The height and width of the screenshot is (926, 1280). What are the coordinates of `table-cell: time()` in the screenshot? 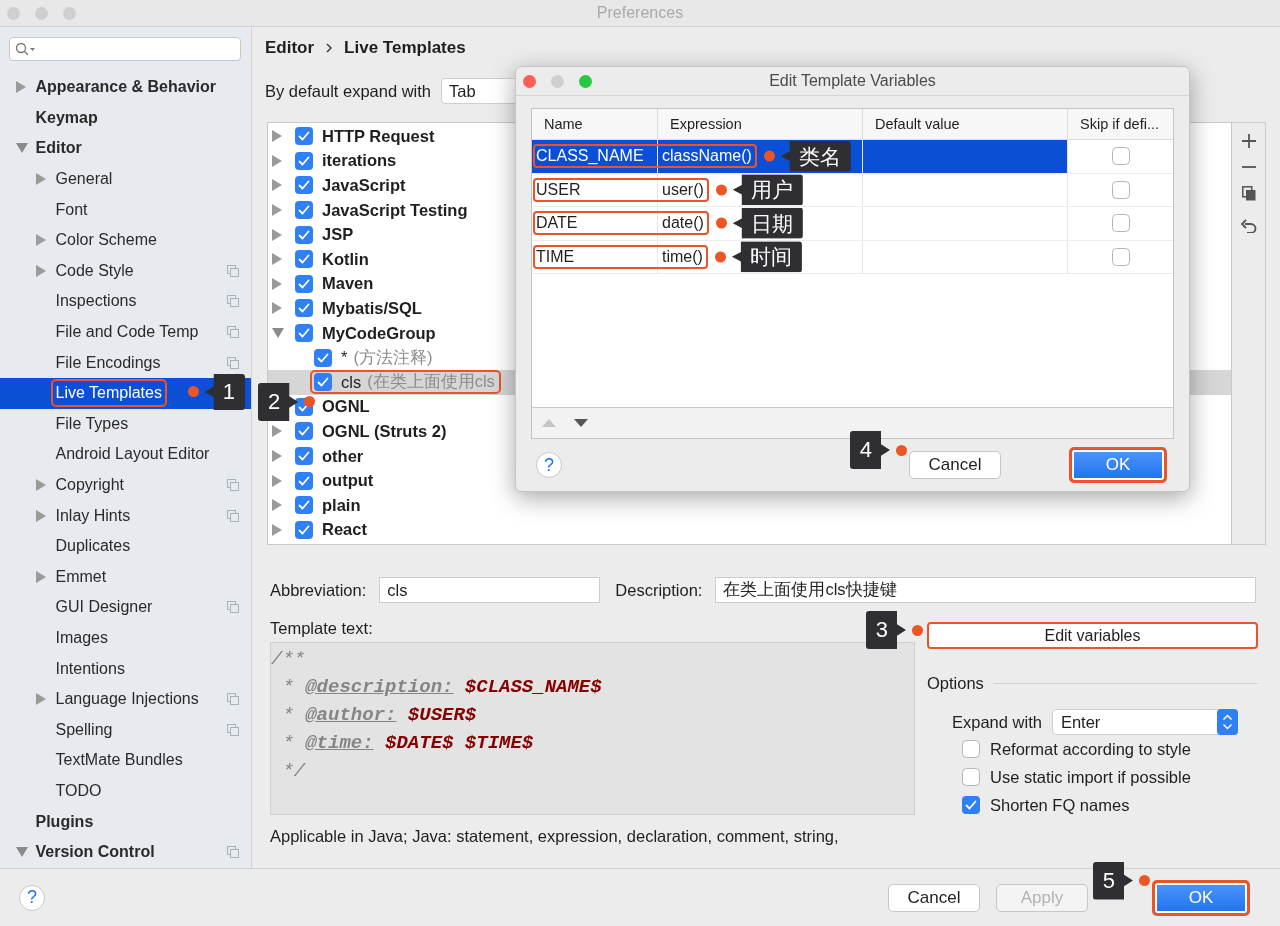 It's located at (682, 256).